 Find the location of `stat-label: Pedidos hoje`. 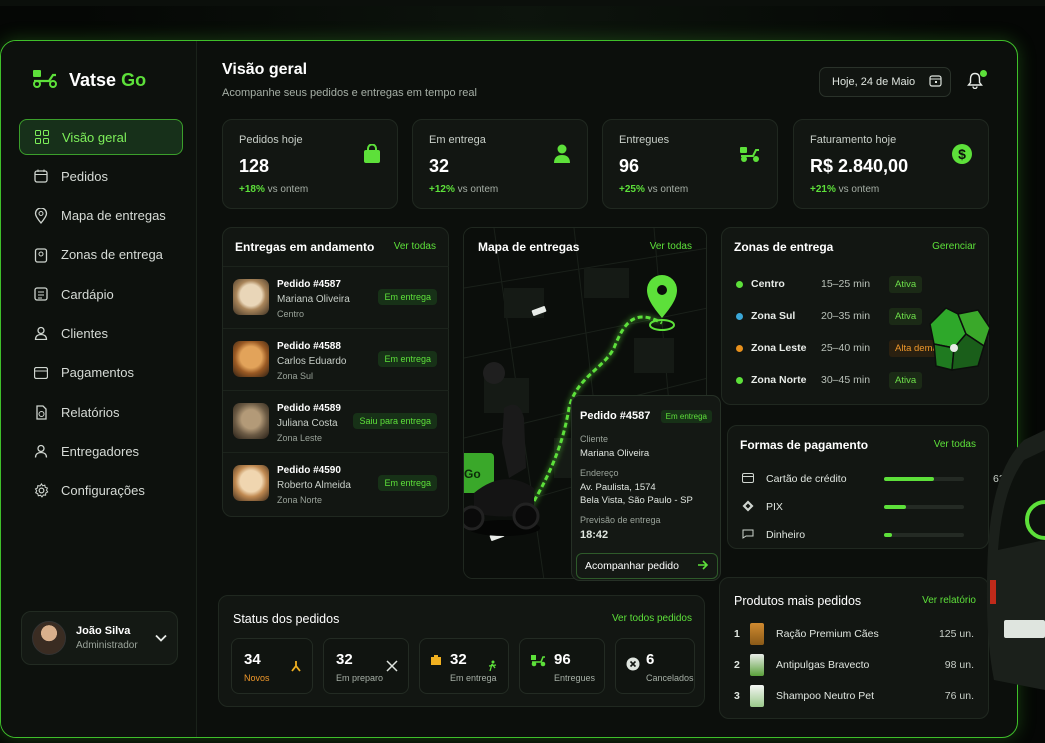

stat-label: Pedidos hoje is located at coordinates (271, 140).